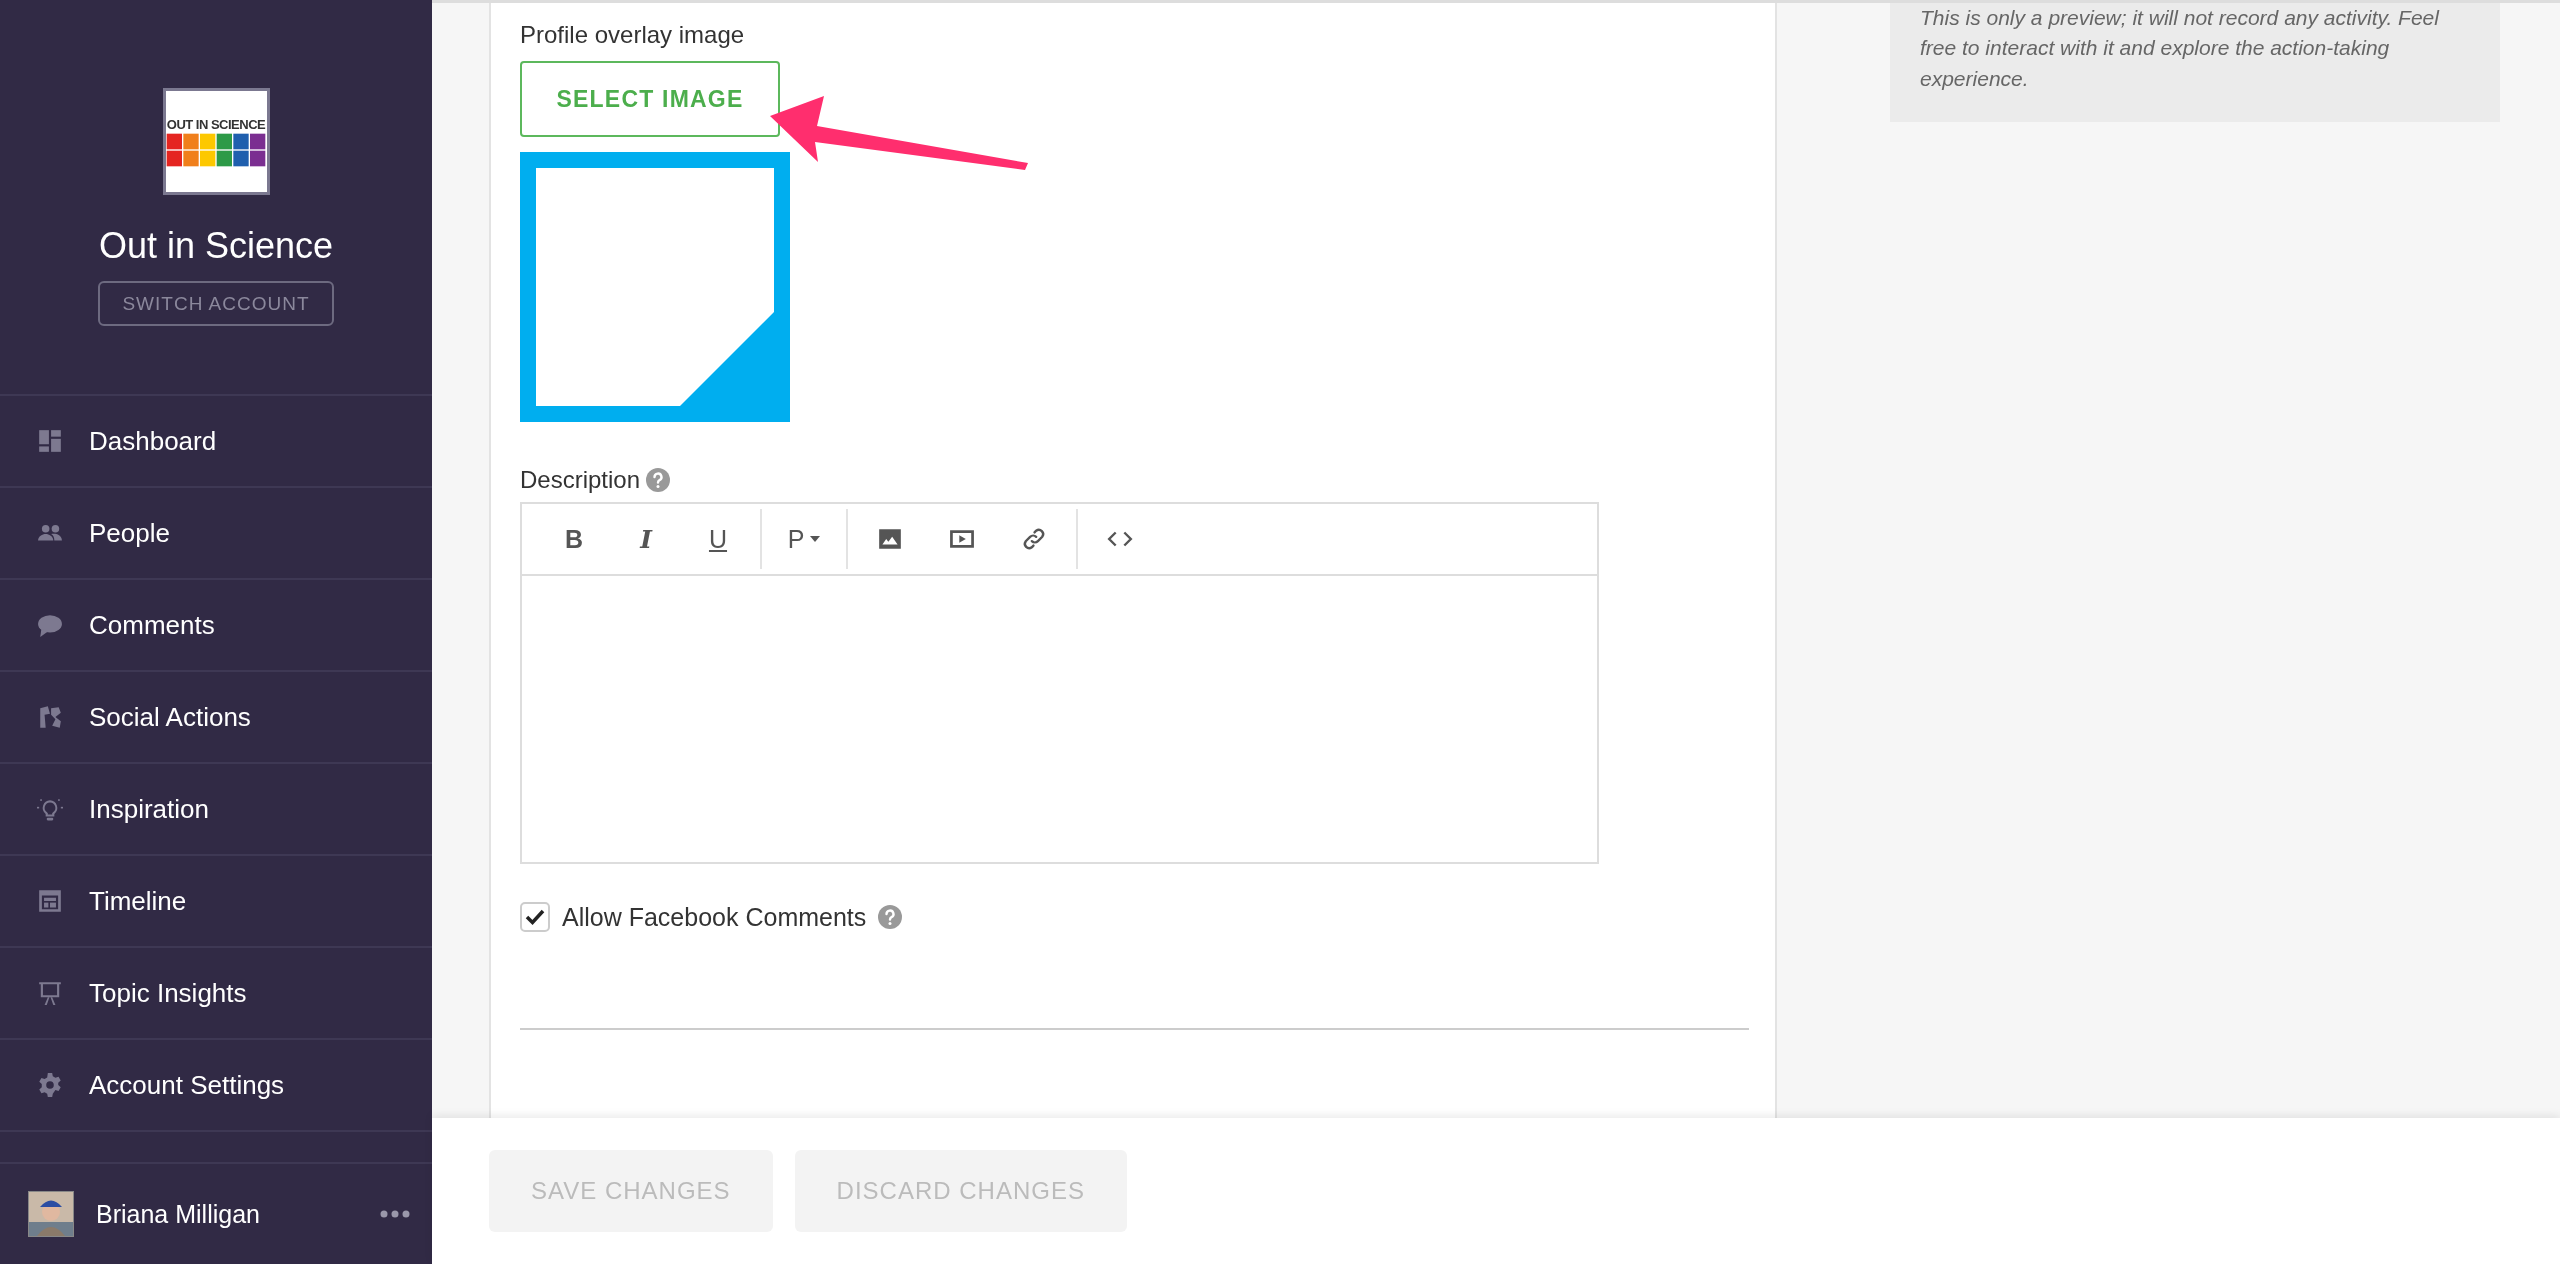  What do you see at coordinates (178, 1214) in the screenshot?
I see `user-name: Briana Milligan` at bounding box center [178, 1214].